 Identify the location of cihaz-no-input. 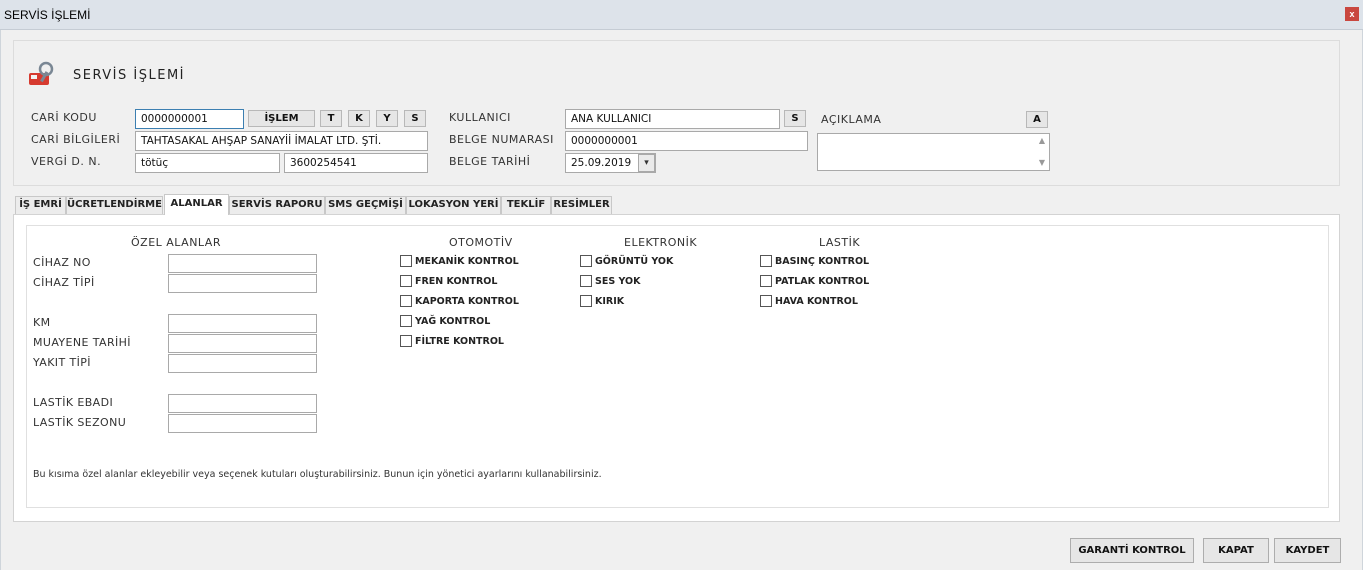
(242, 263).